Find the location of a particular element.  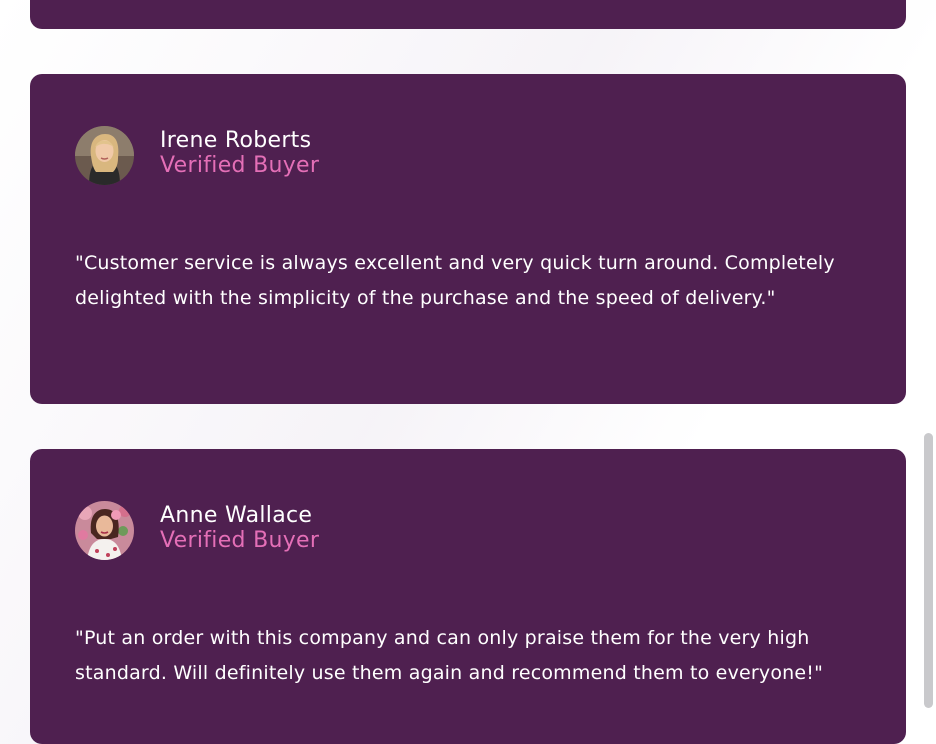

reviewer-name: Anne Wallace is located at coordinates (236, 515).